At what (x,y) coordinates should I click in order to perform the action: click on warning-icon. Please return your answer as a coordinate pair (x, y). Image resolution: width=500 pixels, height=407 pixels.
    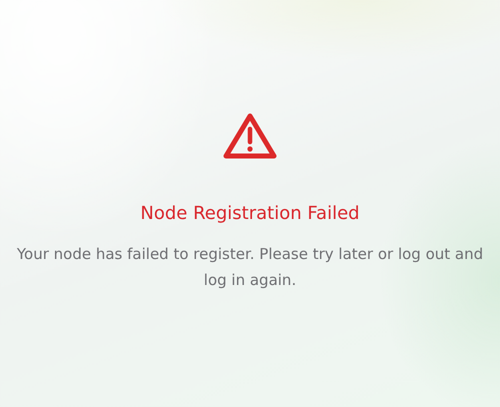
    Looking at the image, I should click on (250, 136).